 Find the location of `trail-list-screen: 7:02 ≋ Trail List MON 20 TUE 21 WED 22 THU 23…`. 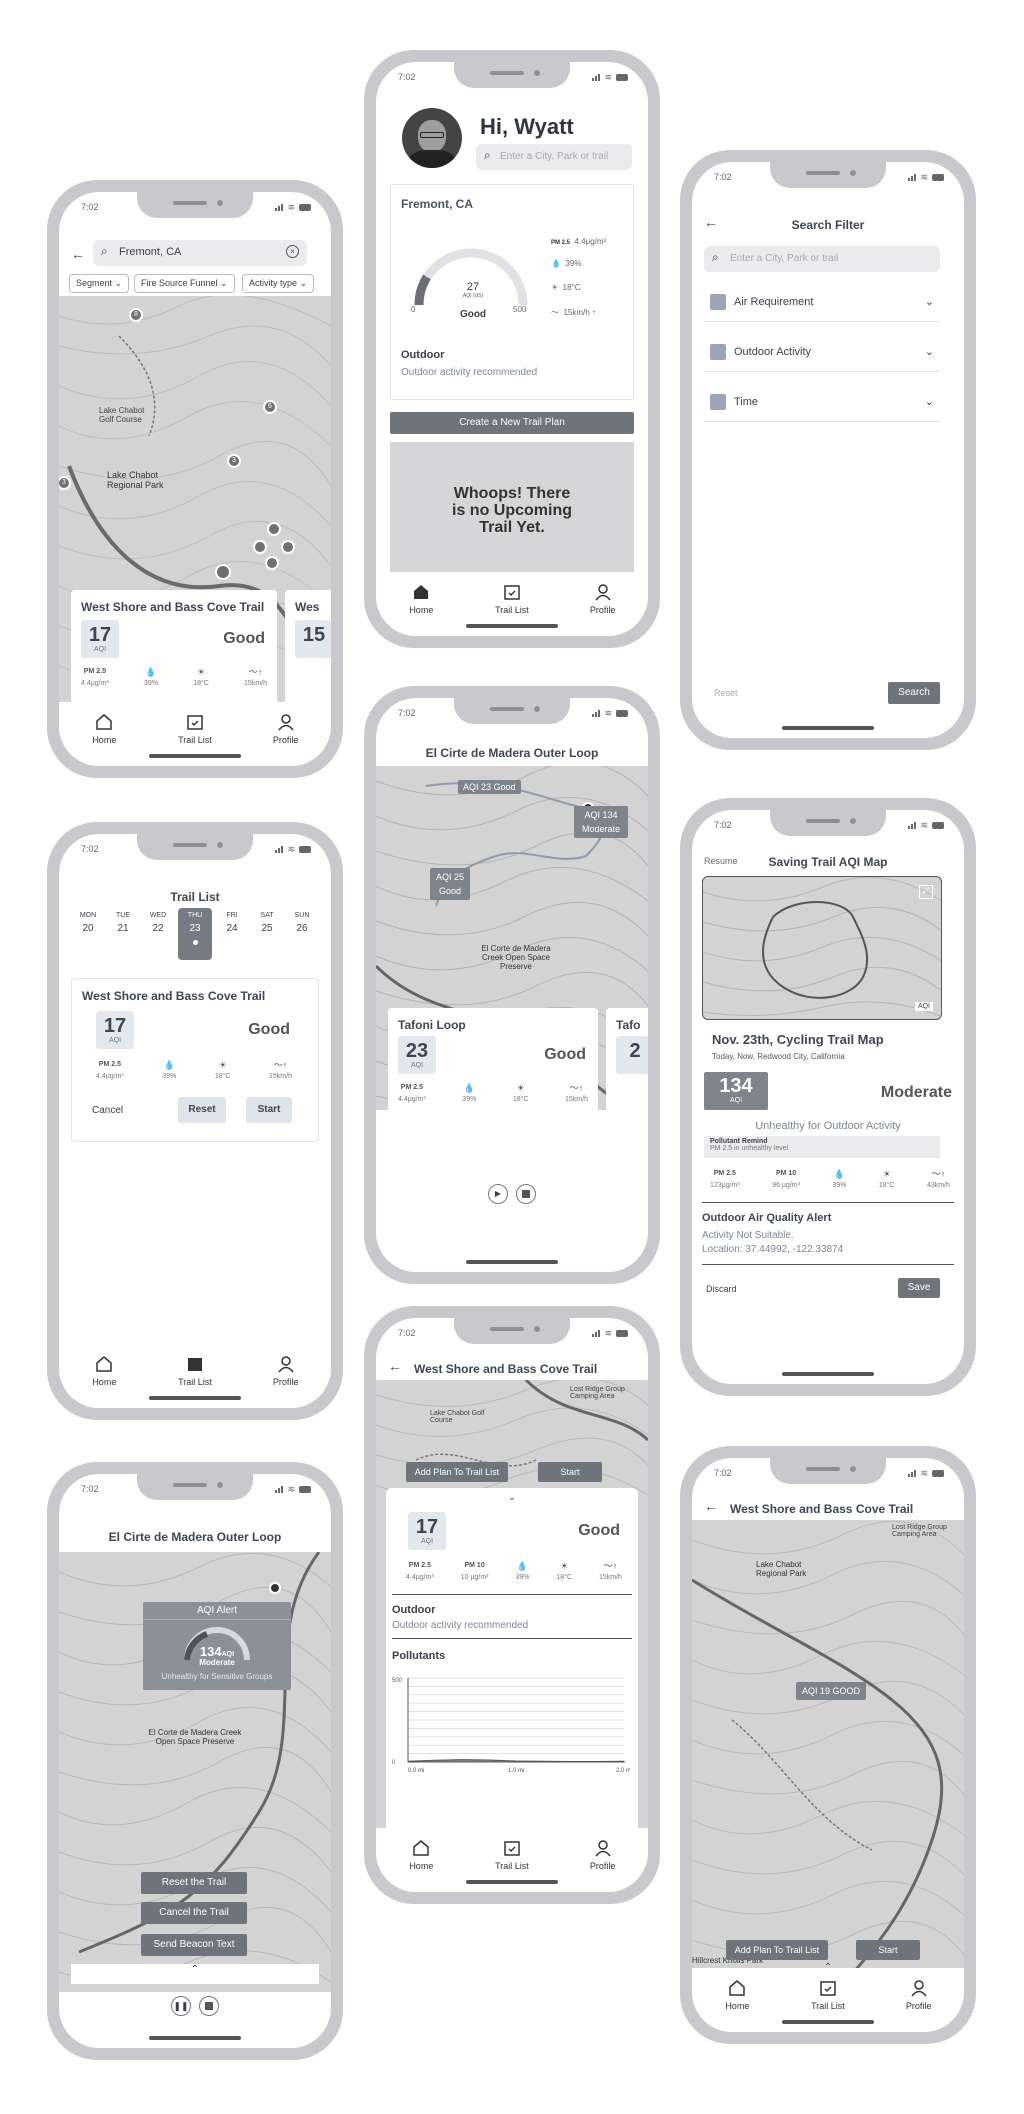

trail-list-screen: 7:02 ≋ Trail List MON 20 TUE 21 WED 22 THU 23… is located at coordinates (195, 1121).